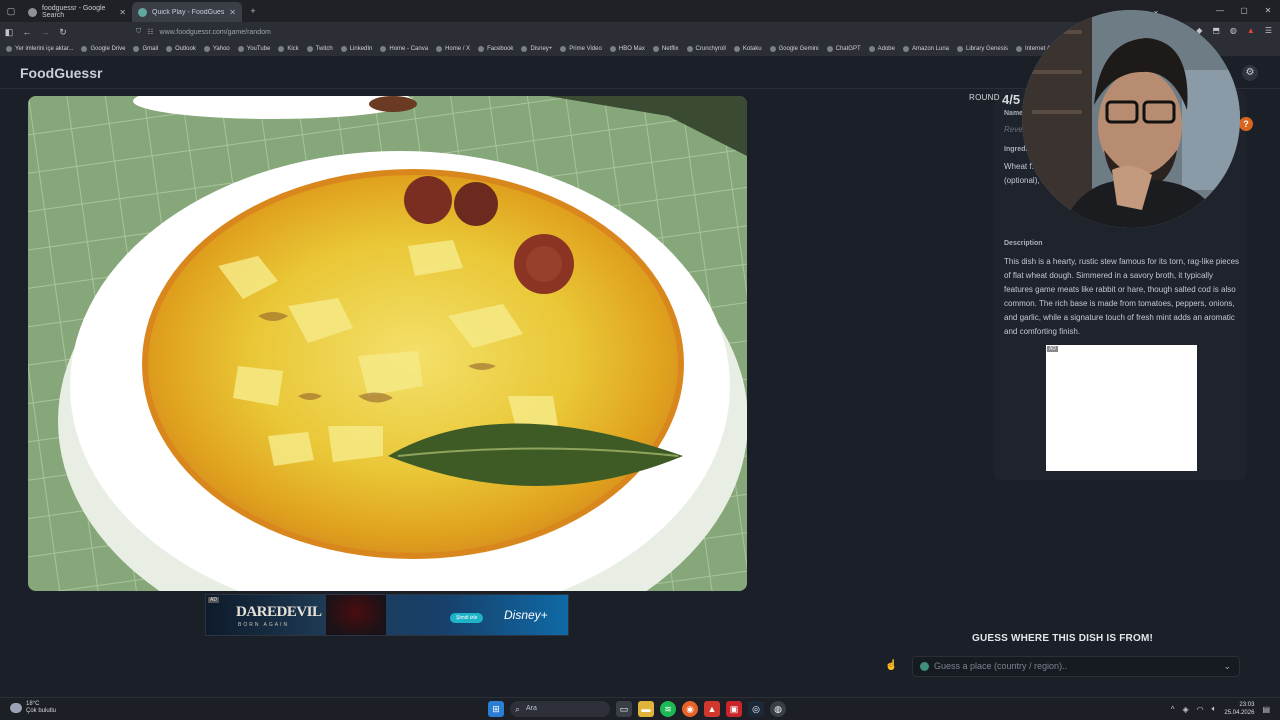  What do you see at coordinates (1246, 124) in the screenshot?
I see `help-icon: ?` at bounding box center [1246, 124].